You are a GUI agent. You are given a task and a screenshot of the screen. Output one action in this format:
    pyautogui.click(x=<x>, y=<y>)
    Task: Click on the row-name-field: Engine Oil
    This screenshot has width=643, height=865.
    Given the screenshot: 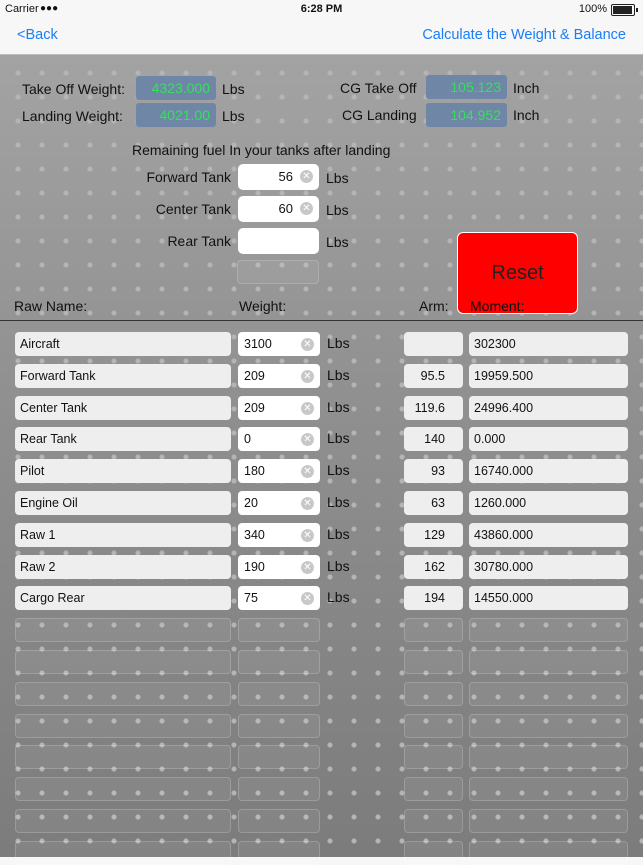 What is the action you would take?
    pyautogui.click(x=123, y=503)
    